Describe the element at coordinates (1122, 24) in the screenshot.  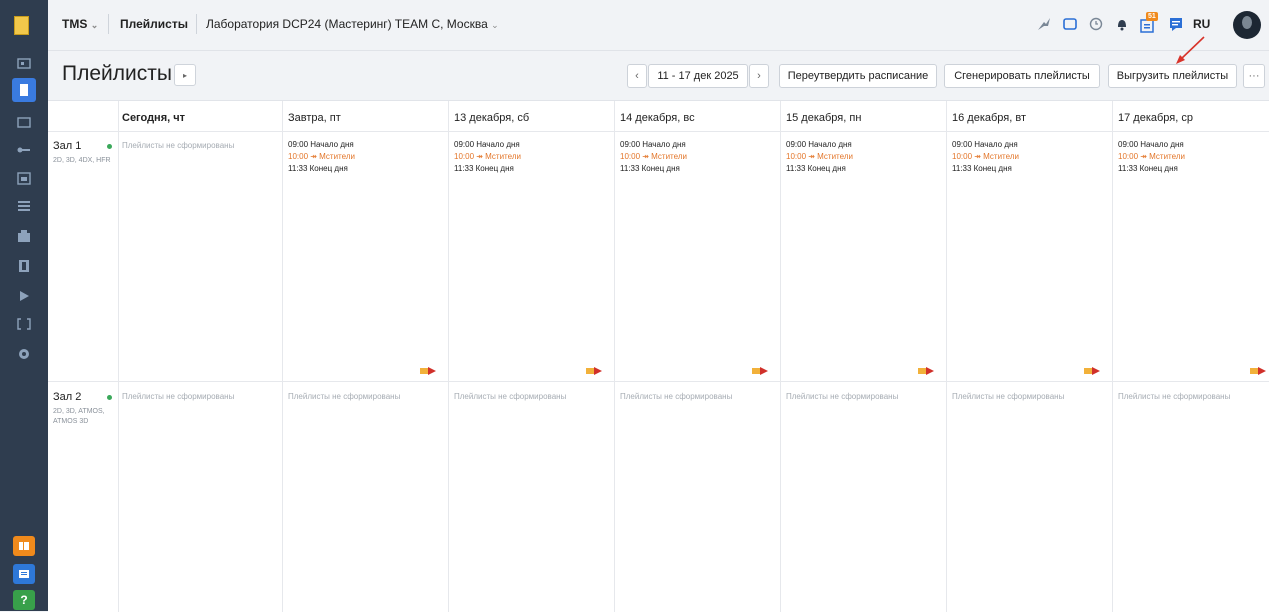
I see `bell-icon` at that location.